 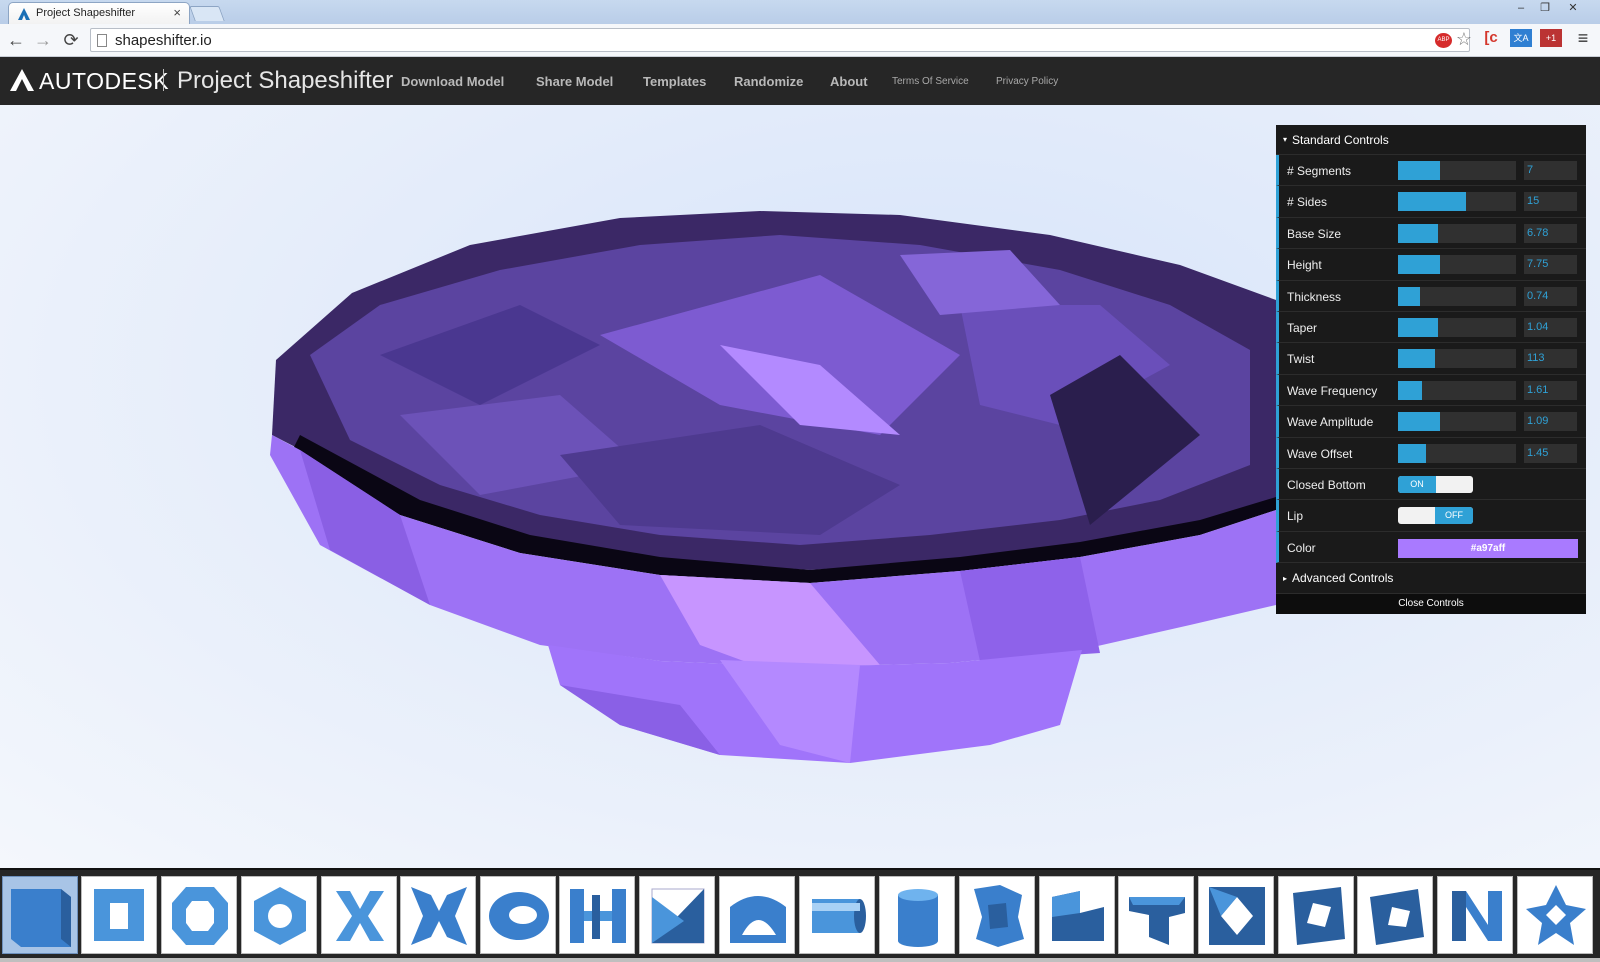 What do you see at coordinates (438, 915) in the screenshot?
I see `template-thumb-twisted-x` at bounding box center [438, 915].